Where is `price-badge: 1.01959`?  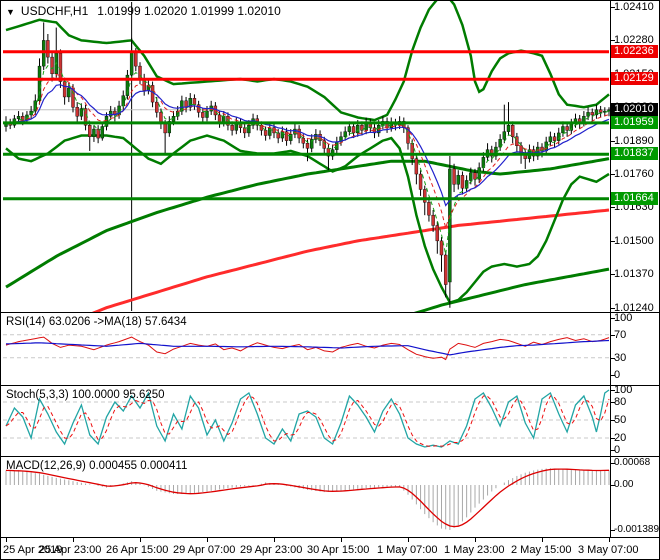 price-badge: 1.01959 is located at coordinates (634, 122).